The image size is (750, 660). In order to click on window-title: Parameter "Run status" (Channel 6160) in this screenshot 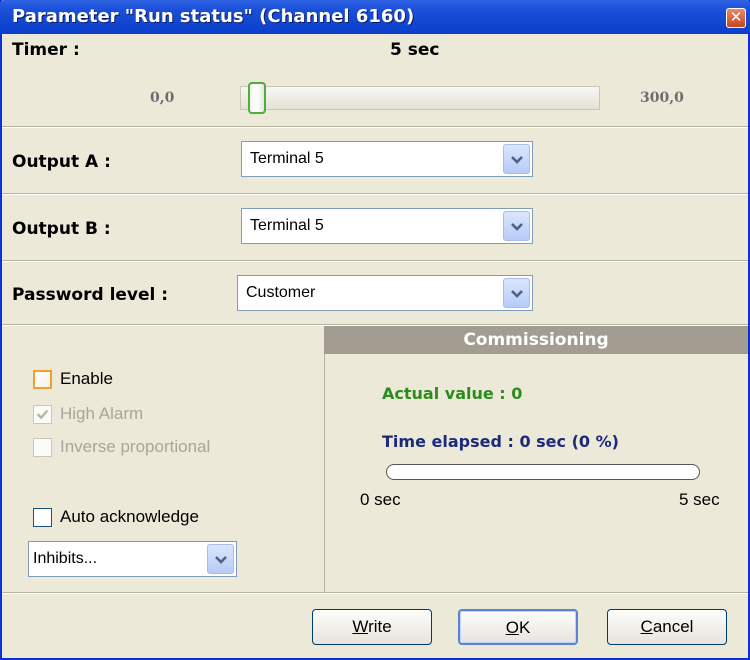, I will do `click(213, 16)`.